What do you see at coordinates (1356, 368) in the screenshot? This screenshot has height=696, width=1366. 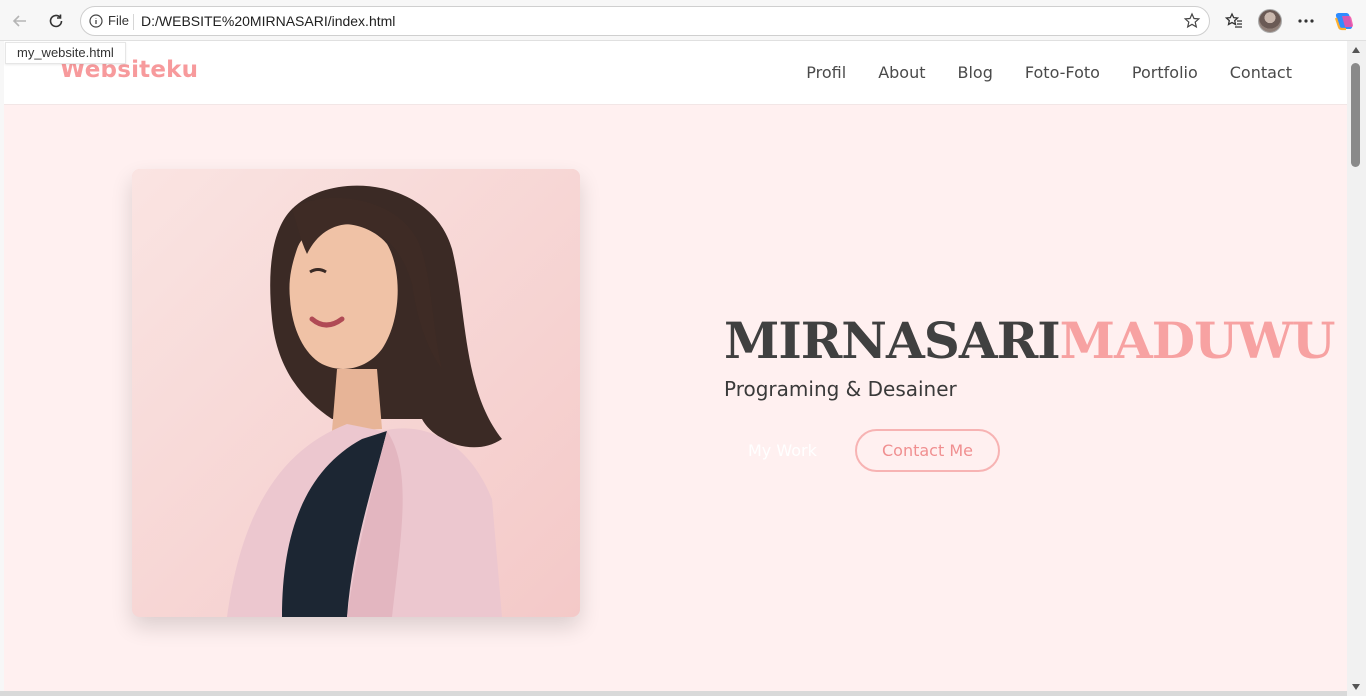 I see `page-scrollbar` at bounding box center [1356, 368].